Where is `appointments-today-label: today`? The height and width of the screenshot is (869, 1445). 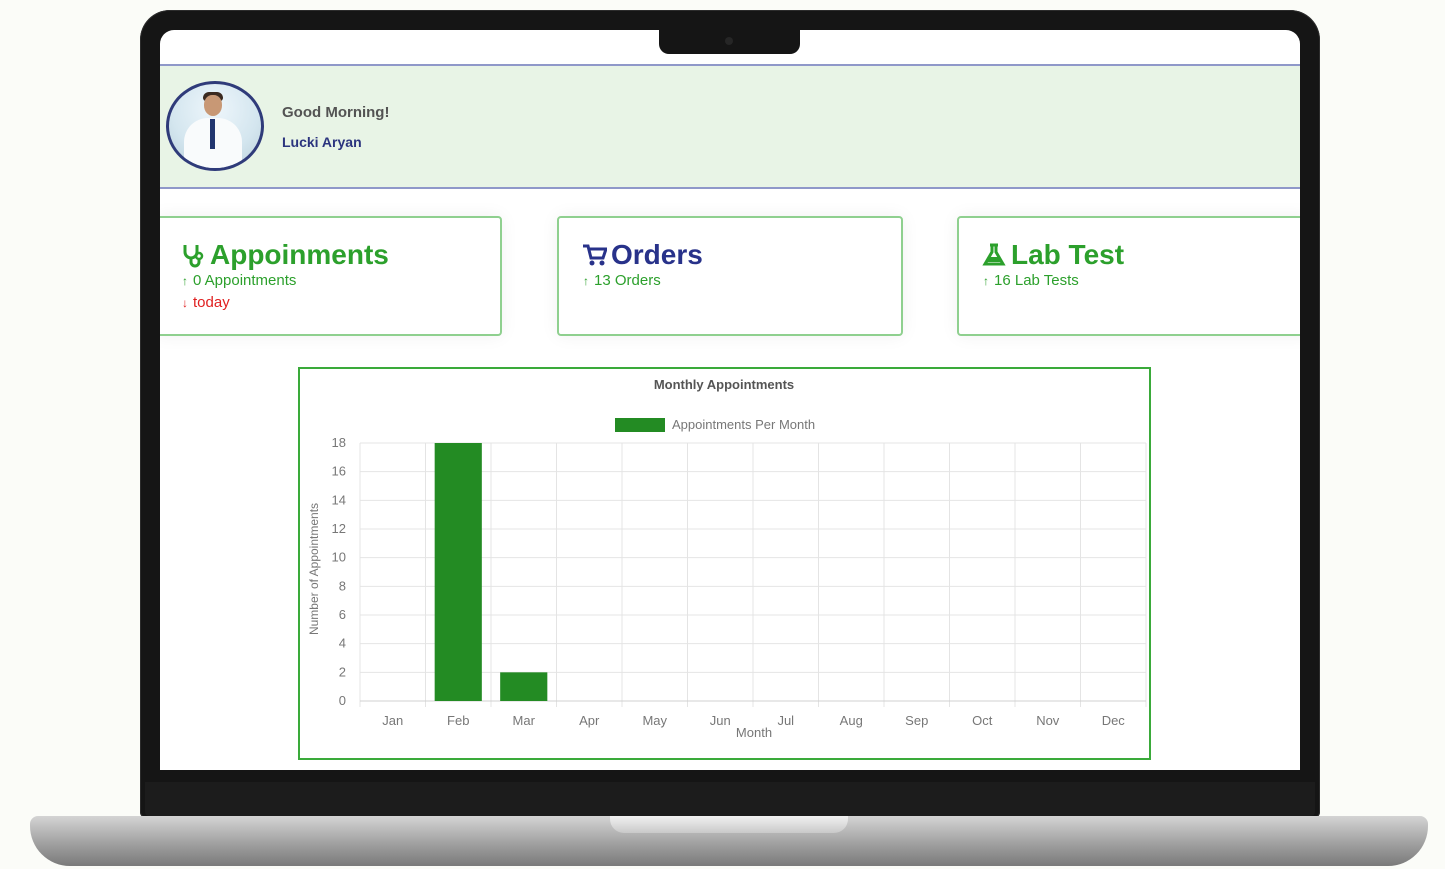 appointments-today-label: today is located at coordinates (211, 302).